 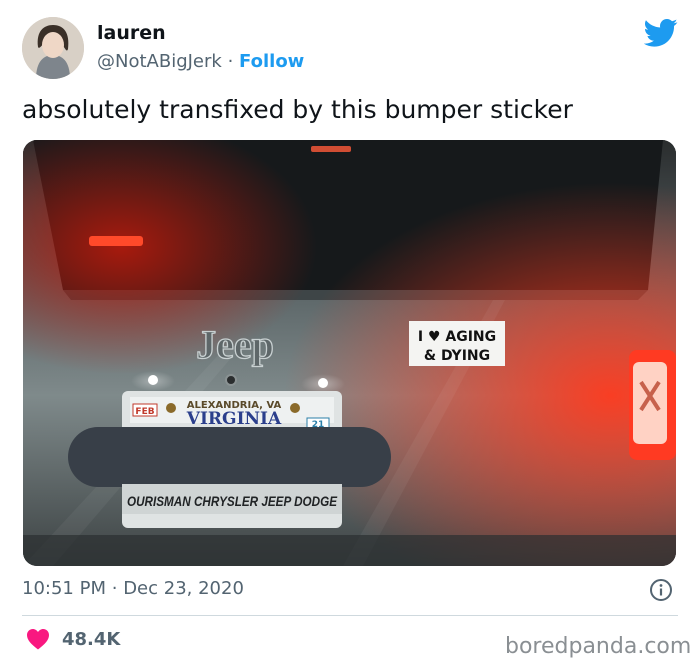 What do you see at coordinates (350, 615) in the screenshot?
I see `divider` at bounding box center [350, 615].